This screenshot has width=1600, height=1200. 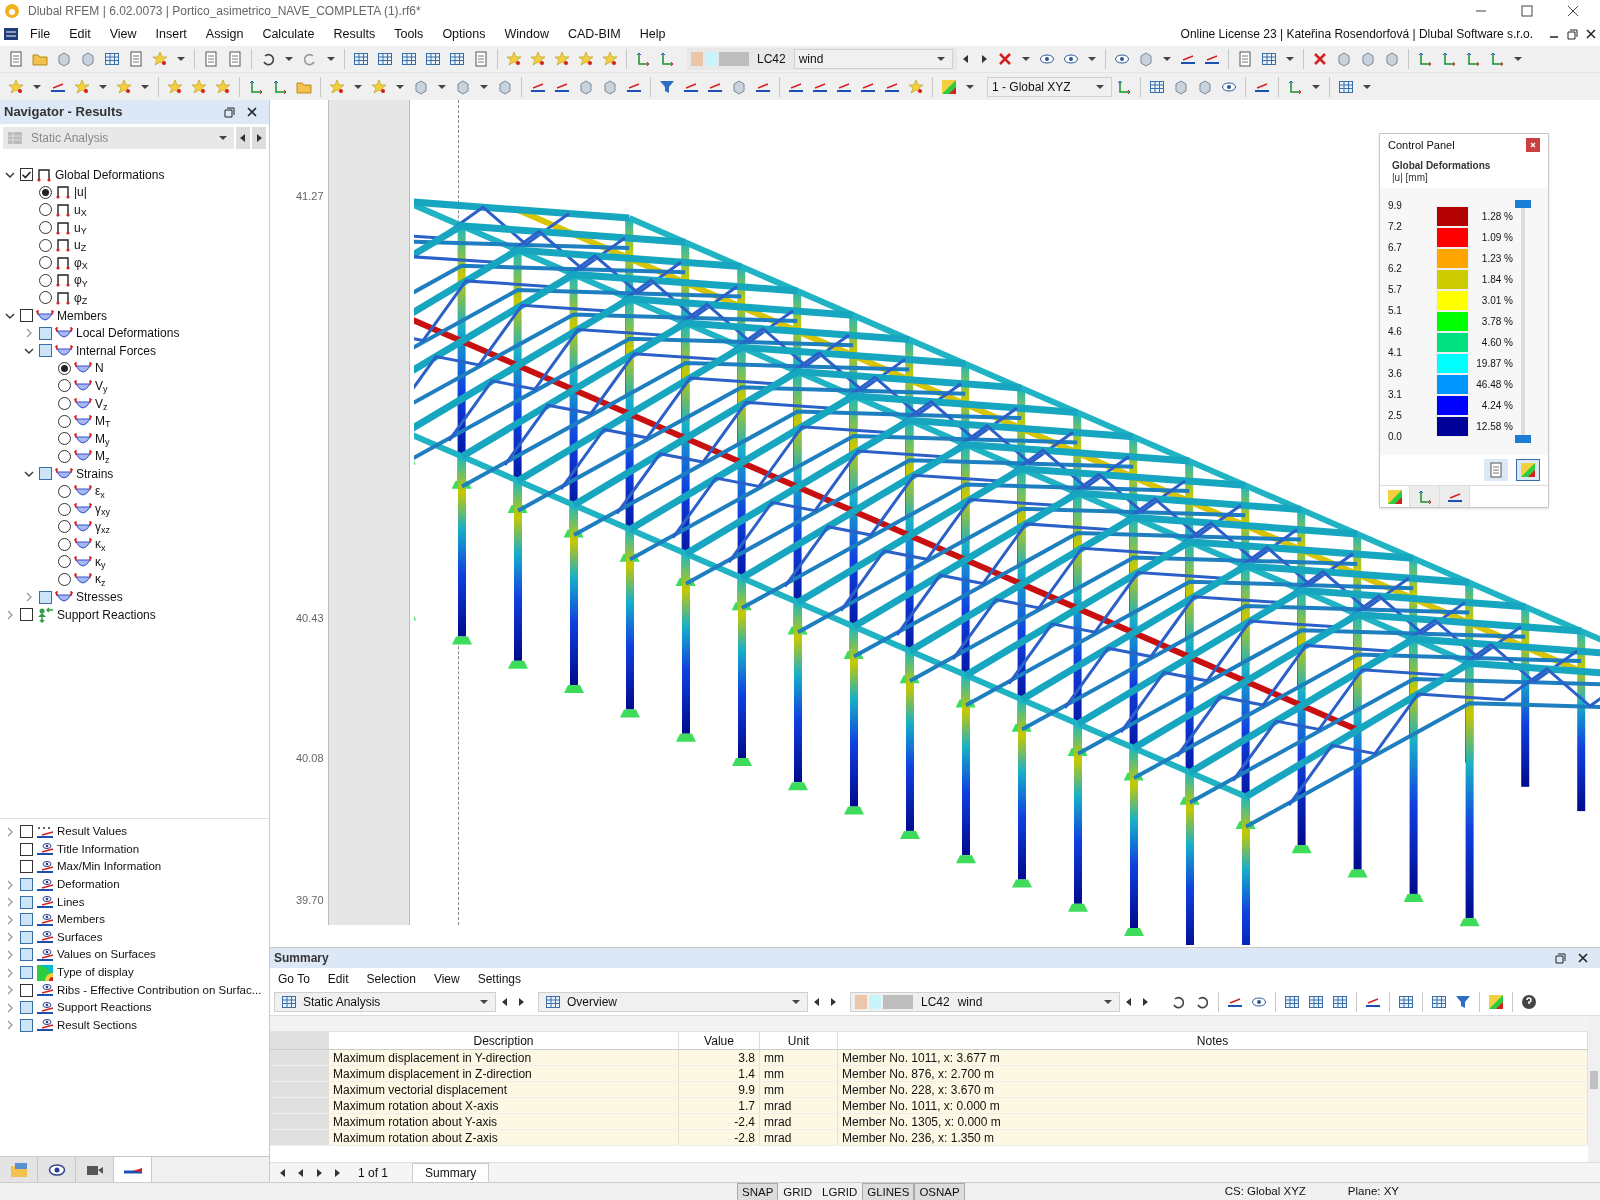 What do you see at coordinates (134, 210) in the screenshot?
I see `tree-row: u$_{X}$` at bounding box center [134, 210].